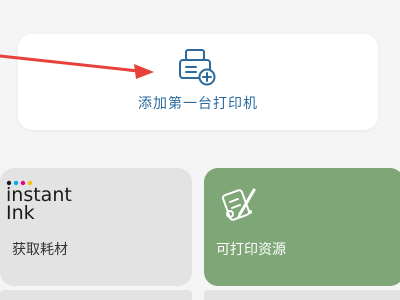 The image size is (400, 300). I want to click on instant-ink-logo: instant Ink, so click(46, 203).